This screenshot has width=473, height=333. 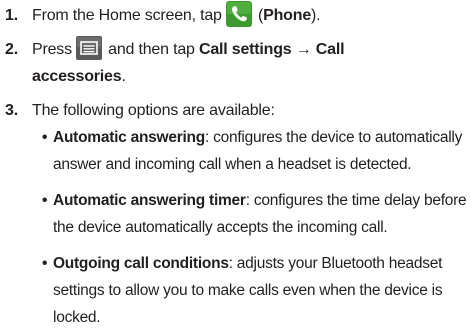 I want to click on step-number: 3., so click(x=11, y=110).